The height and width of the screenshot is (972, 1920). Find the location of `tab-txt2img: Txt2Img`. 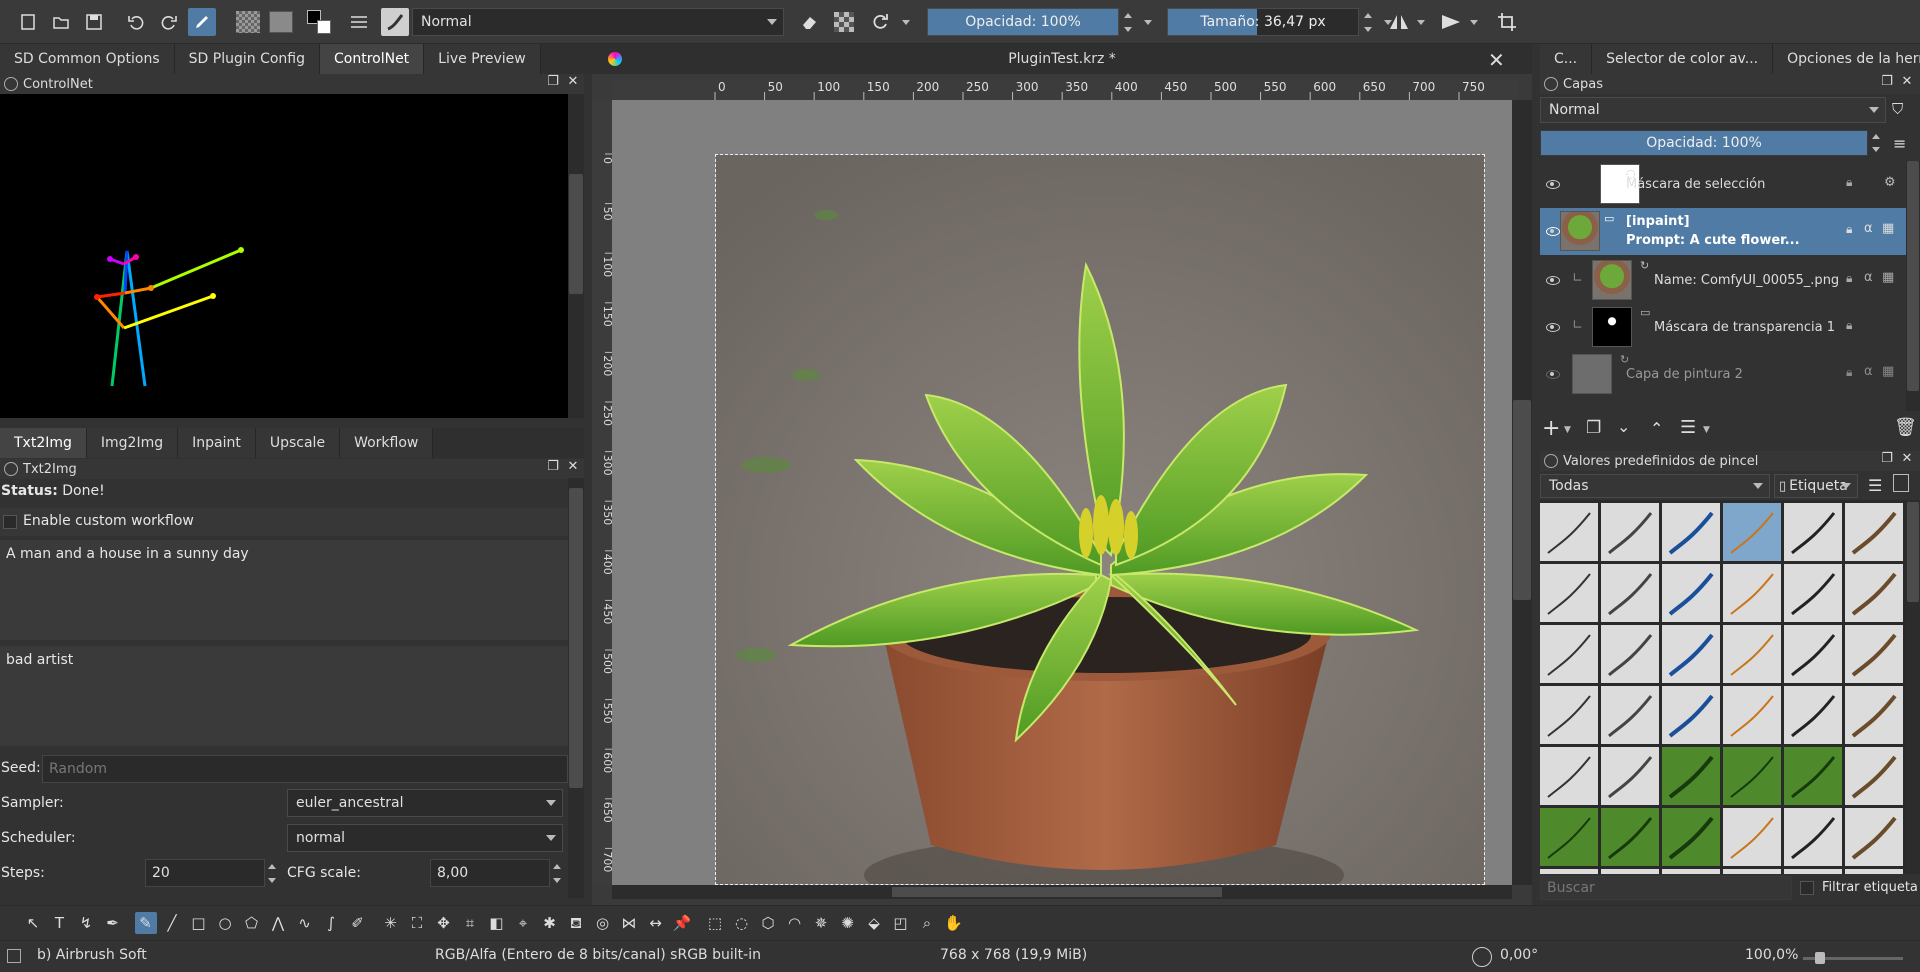

tab-txt2img: Txt2Img is located at coordinates (43, 443).